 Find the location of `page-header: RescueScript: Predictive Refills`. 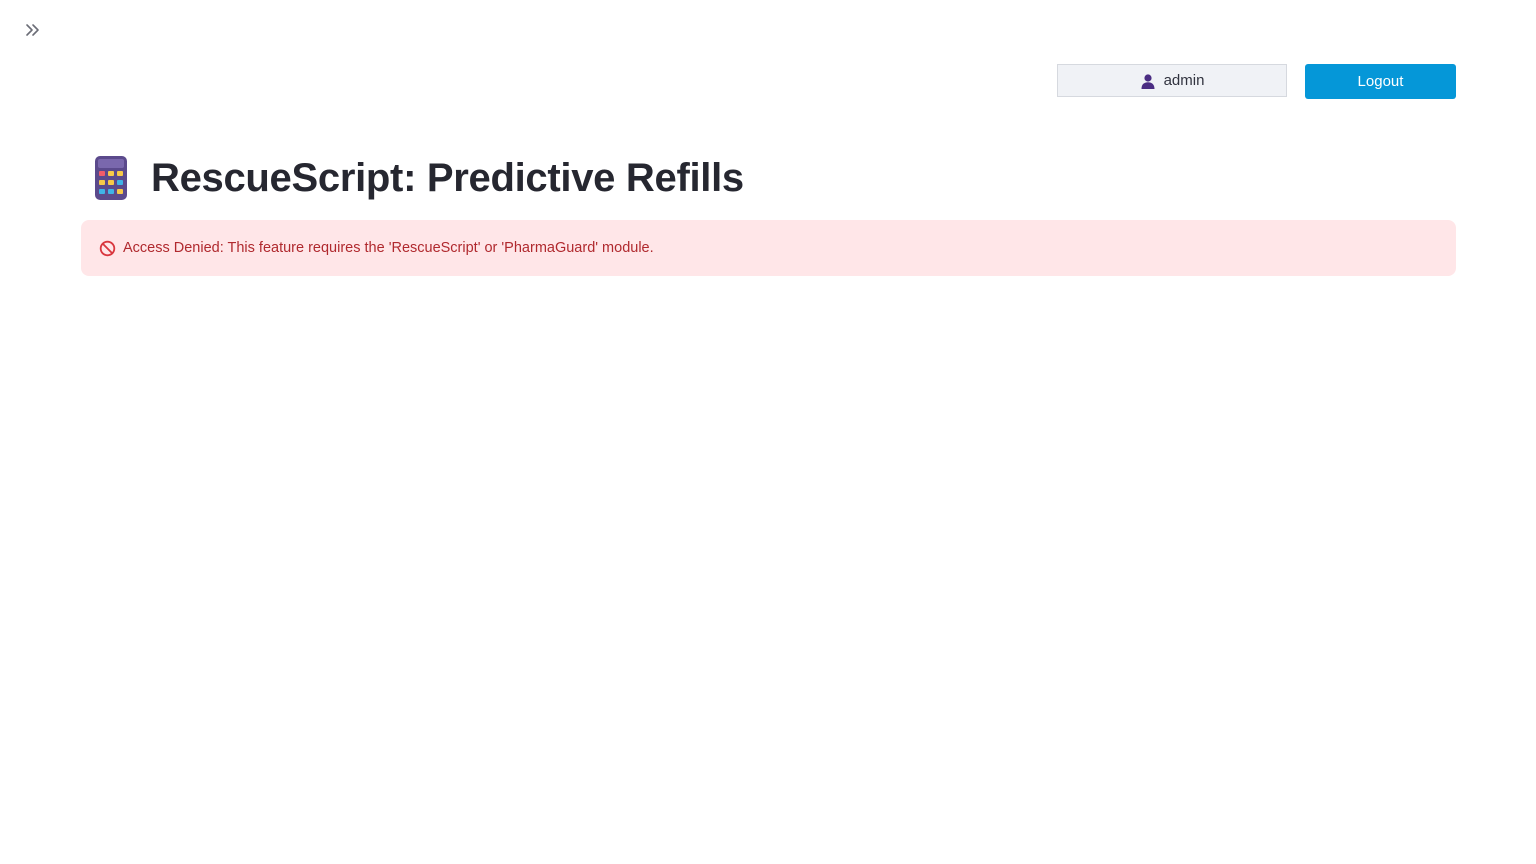

page-header: RescueScript: Predictive Refills is located at coordinates (418, 178).